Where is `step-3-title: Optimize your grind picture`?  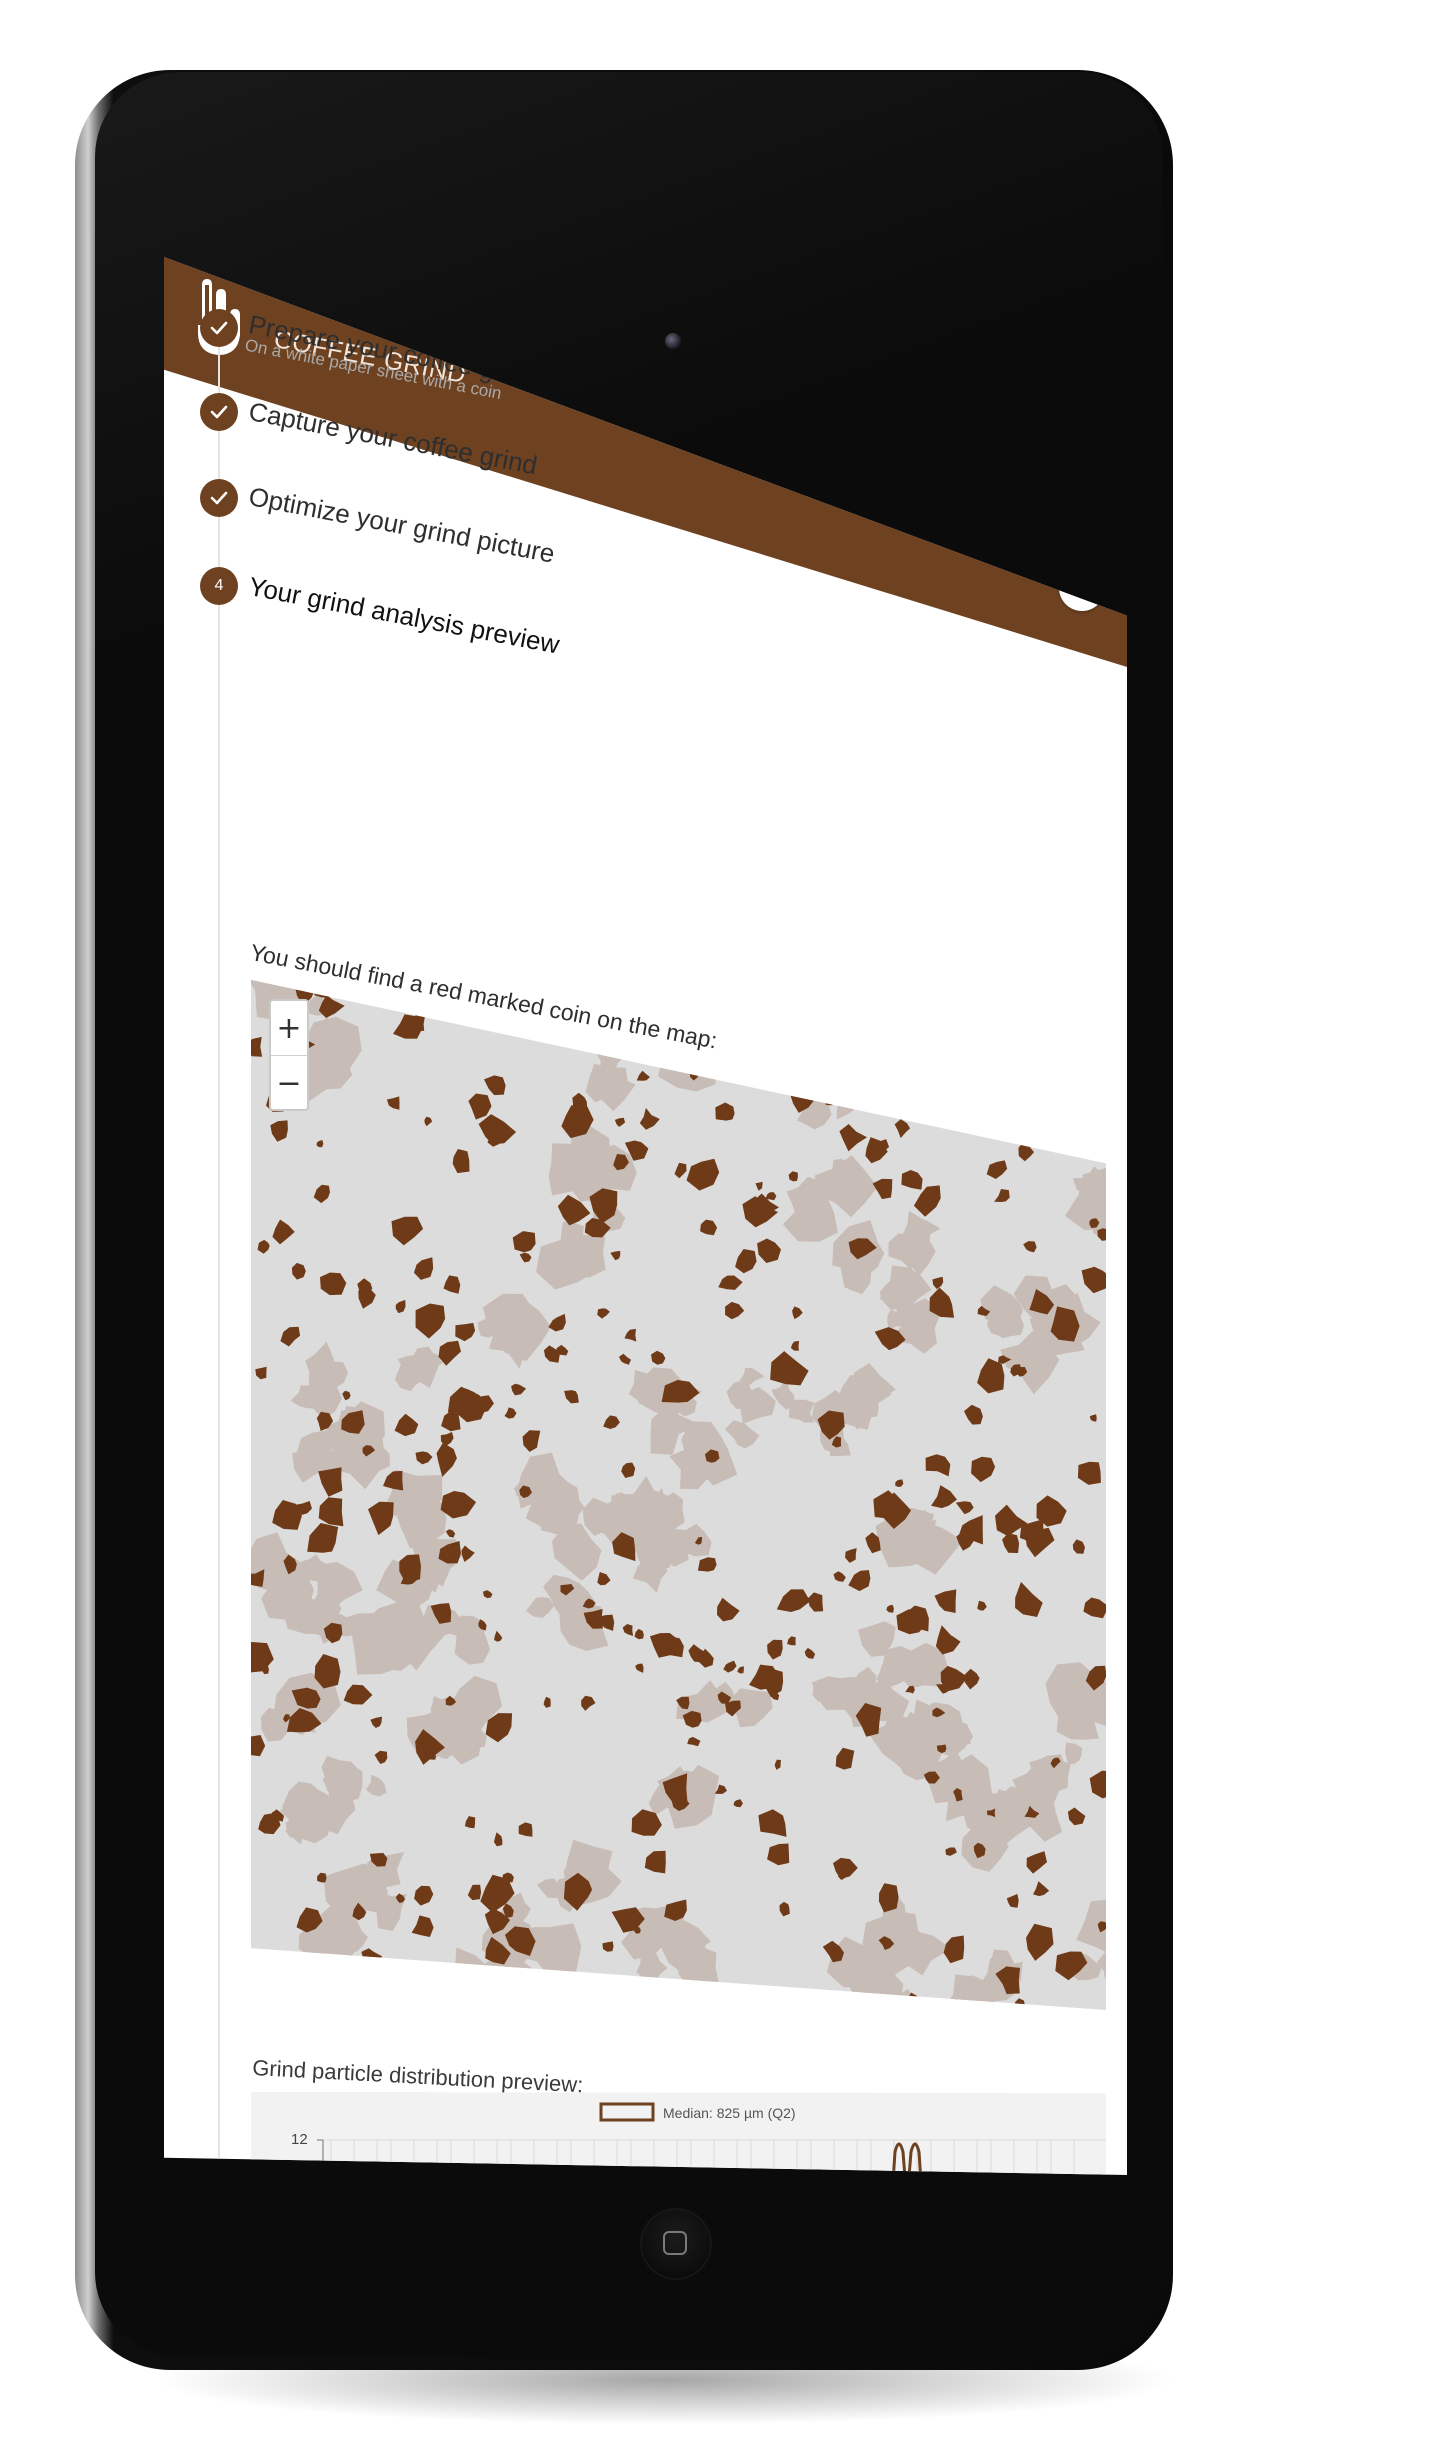
step-3-title: Optimize your grind picture is located at coordinates (402, 525).